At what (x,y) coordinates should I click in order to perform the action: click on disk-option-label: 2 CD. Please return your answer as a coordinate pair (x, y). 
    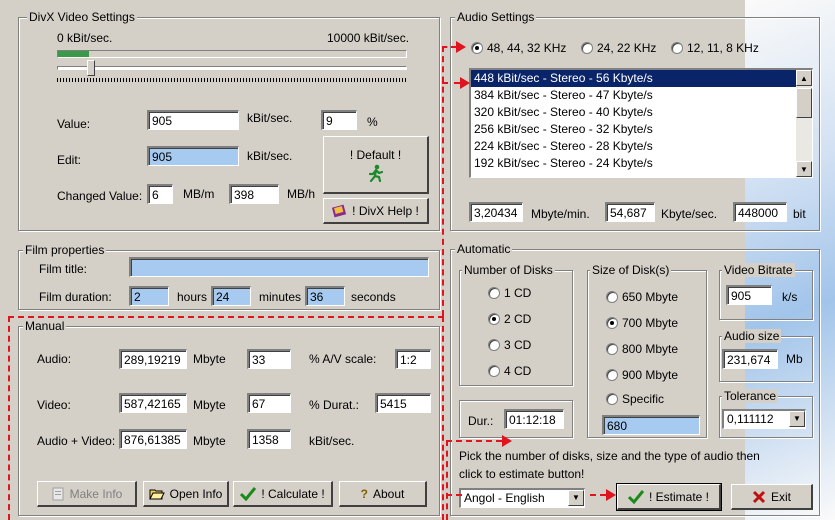
    Looking at the image, I should click on (518, 319).